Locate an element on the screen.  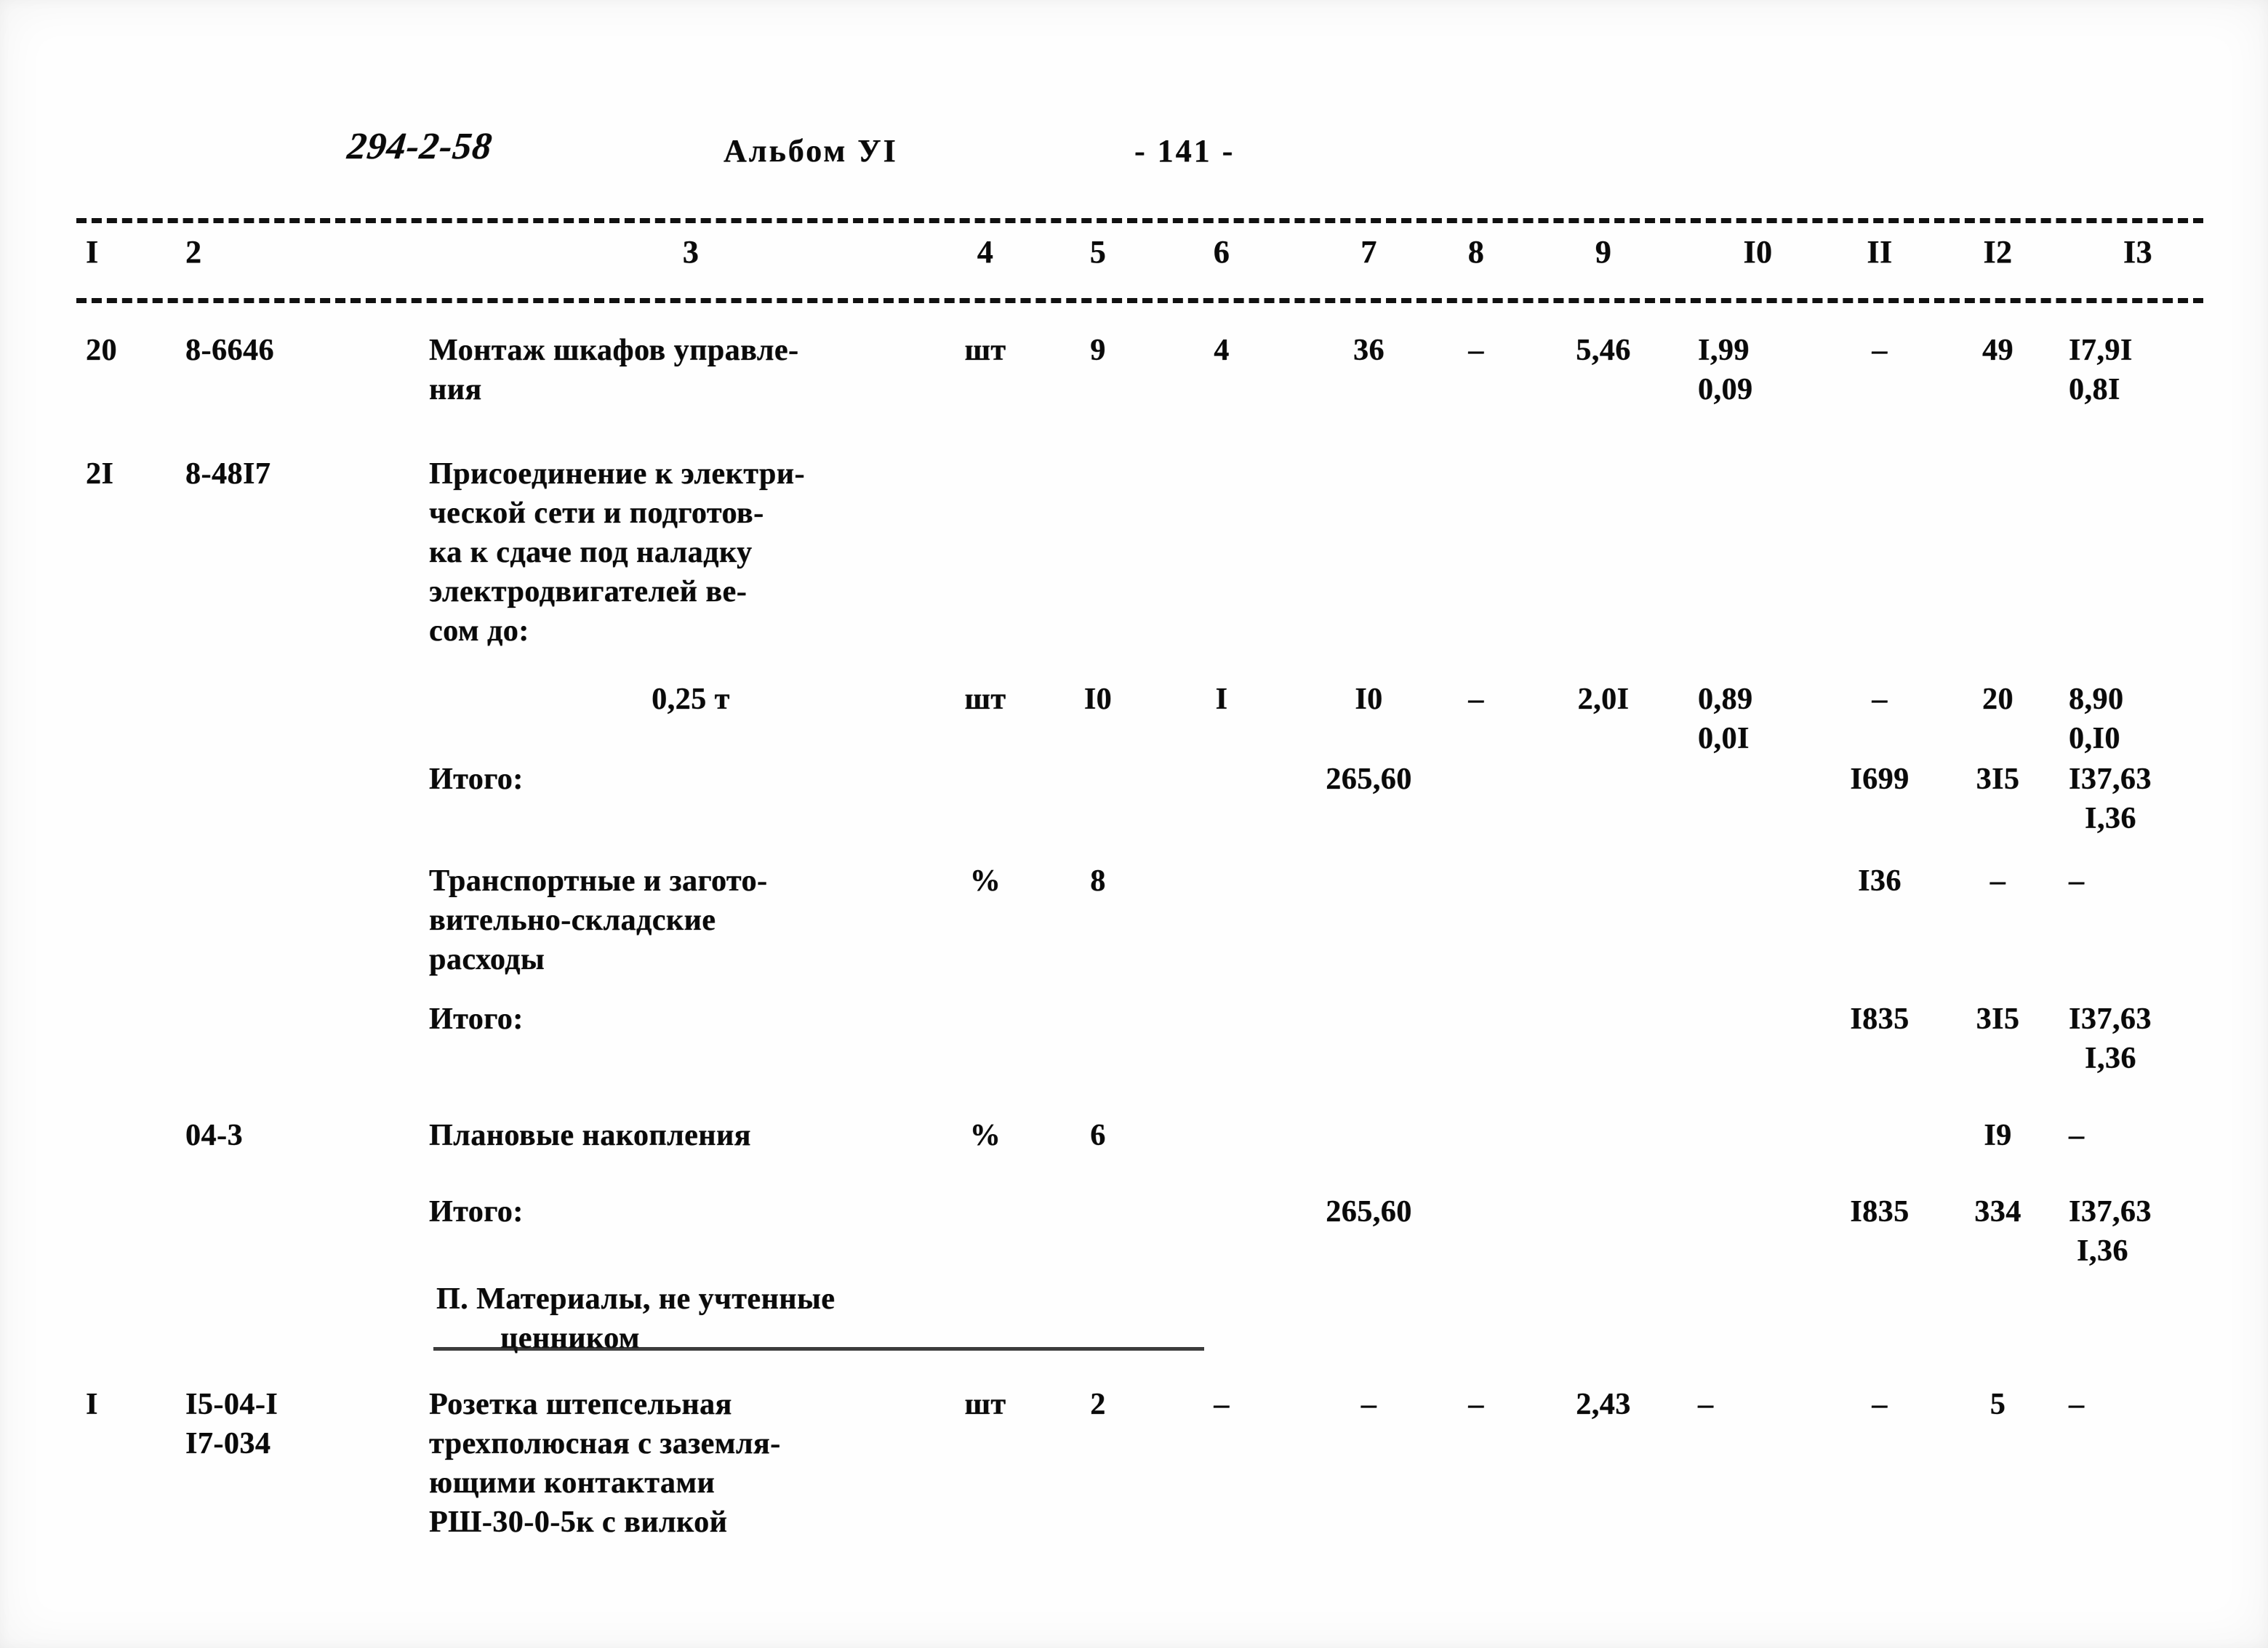
table-cell-col6: I is located at coordinates (1221, 699).